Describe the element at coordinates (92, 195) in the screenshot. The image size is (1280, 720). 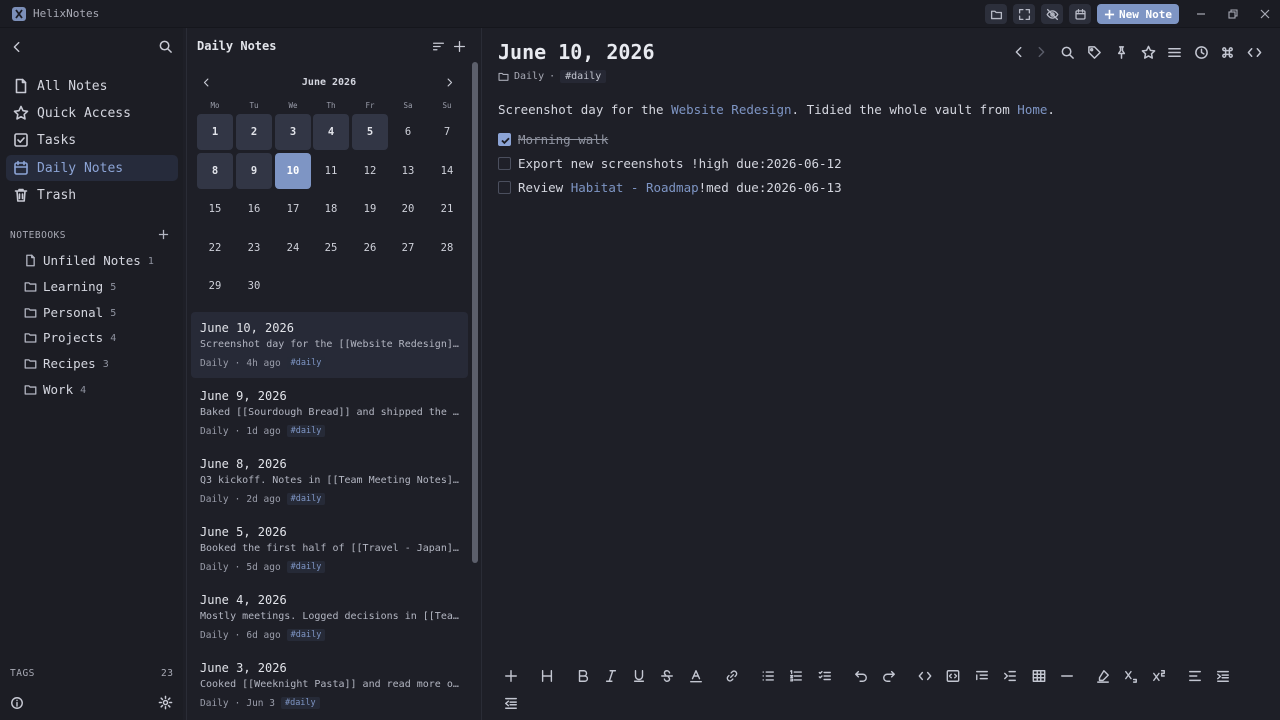
I see `sidebar-item-trash: Trash` at that location.